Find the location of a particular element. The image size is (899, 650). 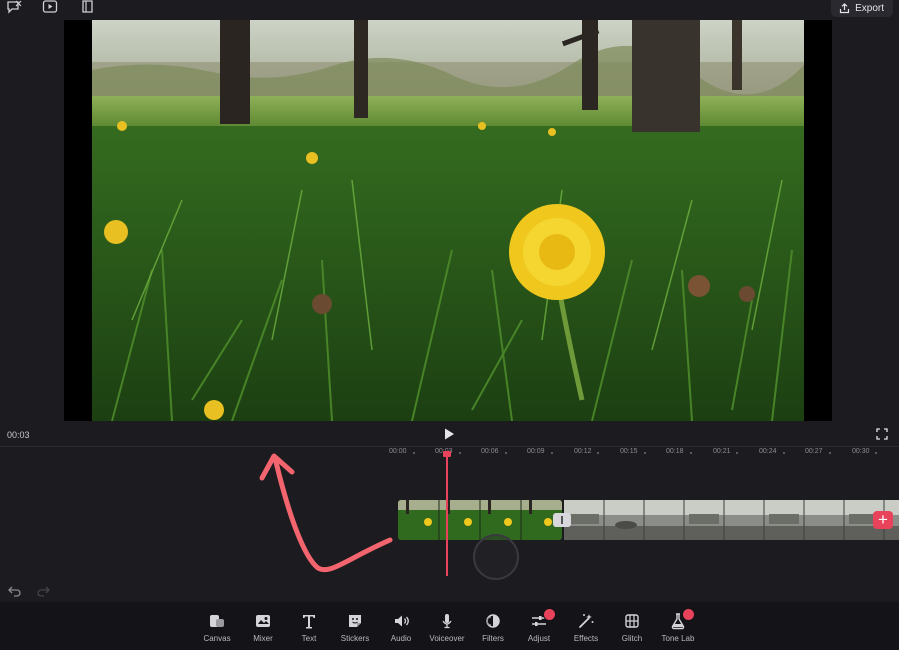

play-icon is located at coordinates (449, 434).